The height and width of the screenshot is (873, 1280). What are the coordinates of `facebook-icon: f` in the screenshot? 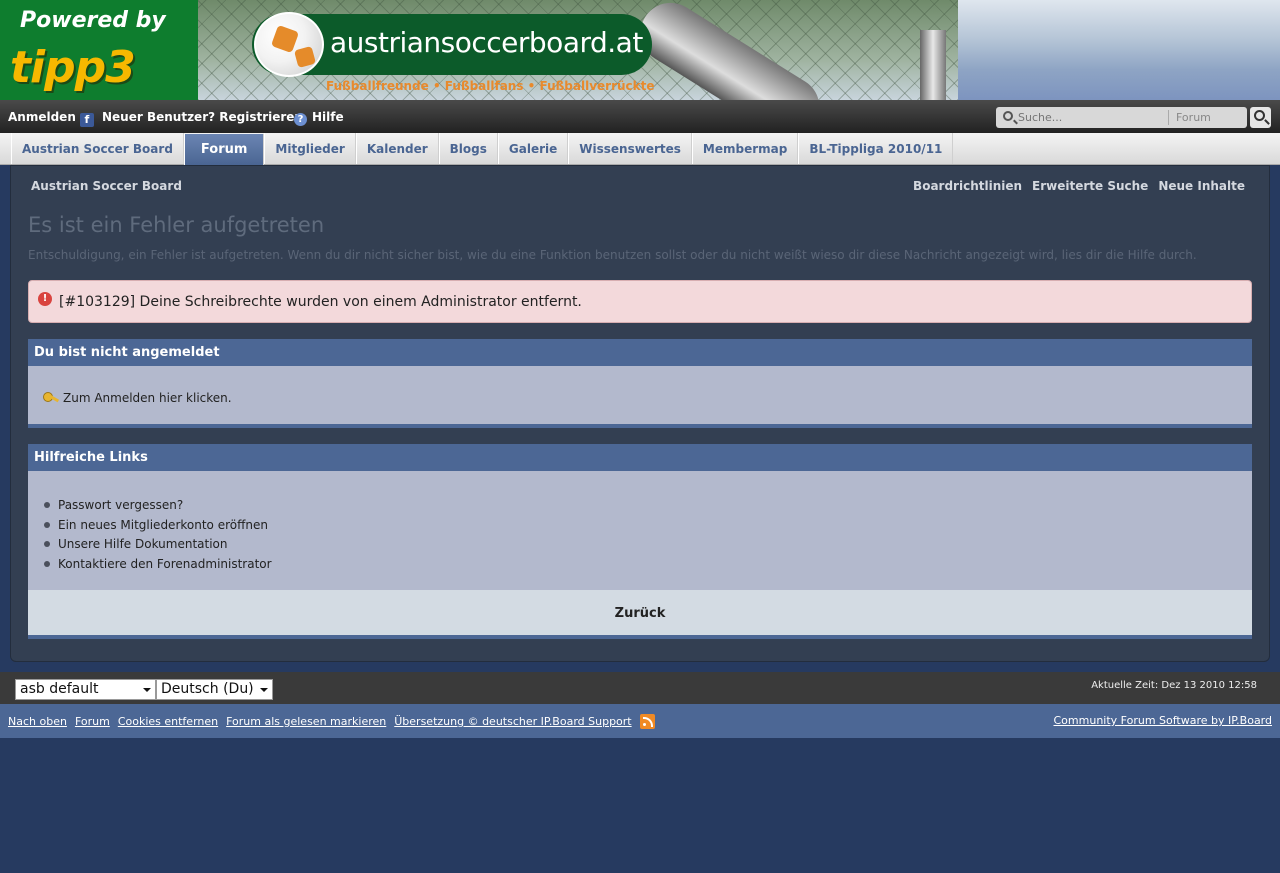 It's located at (86, 120).